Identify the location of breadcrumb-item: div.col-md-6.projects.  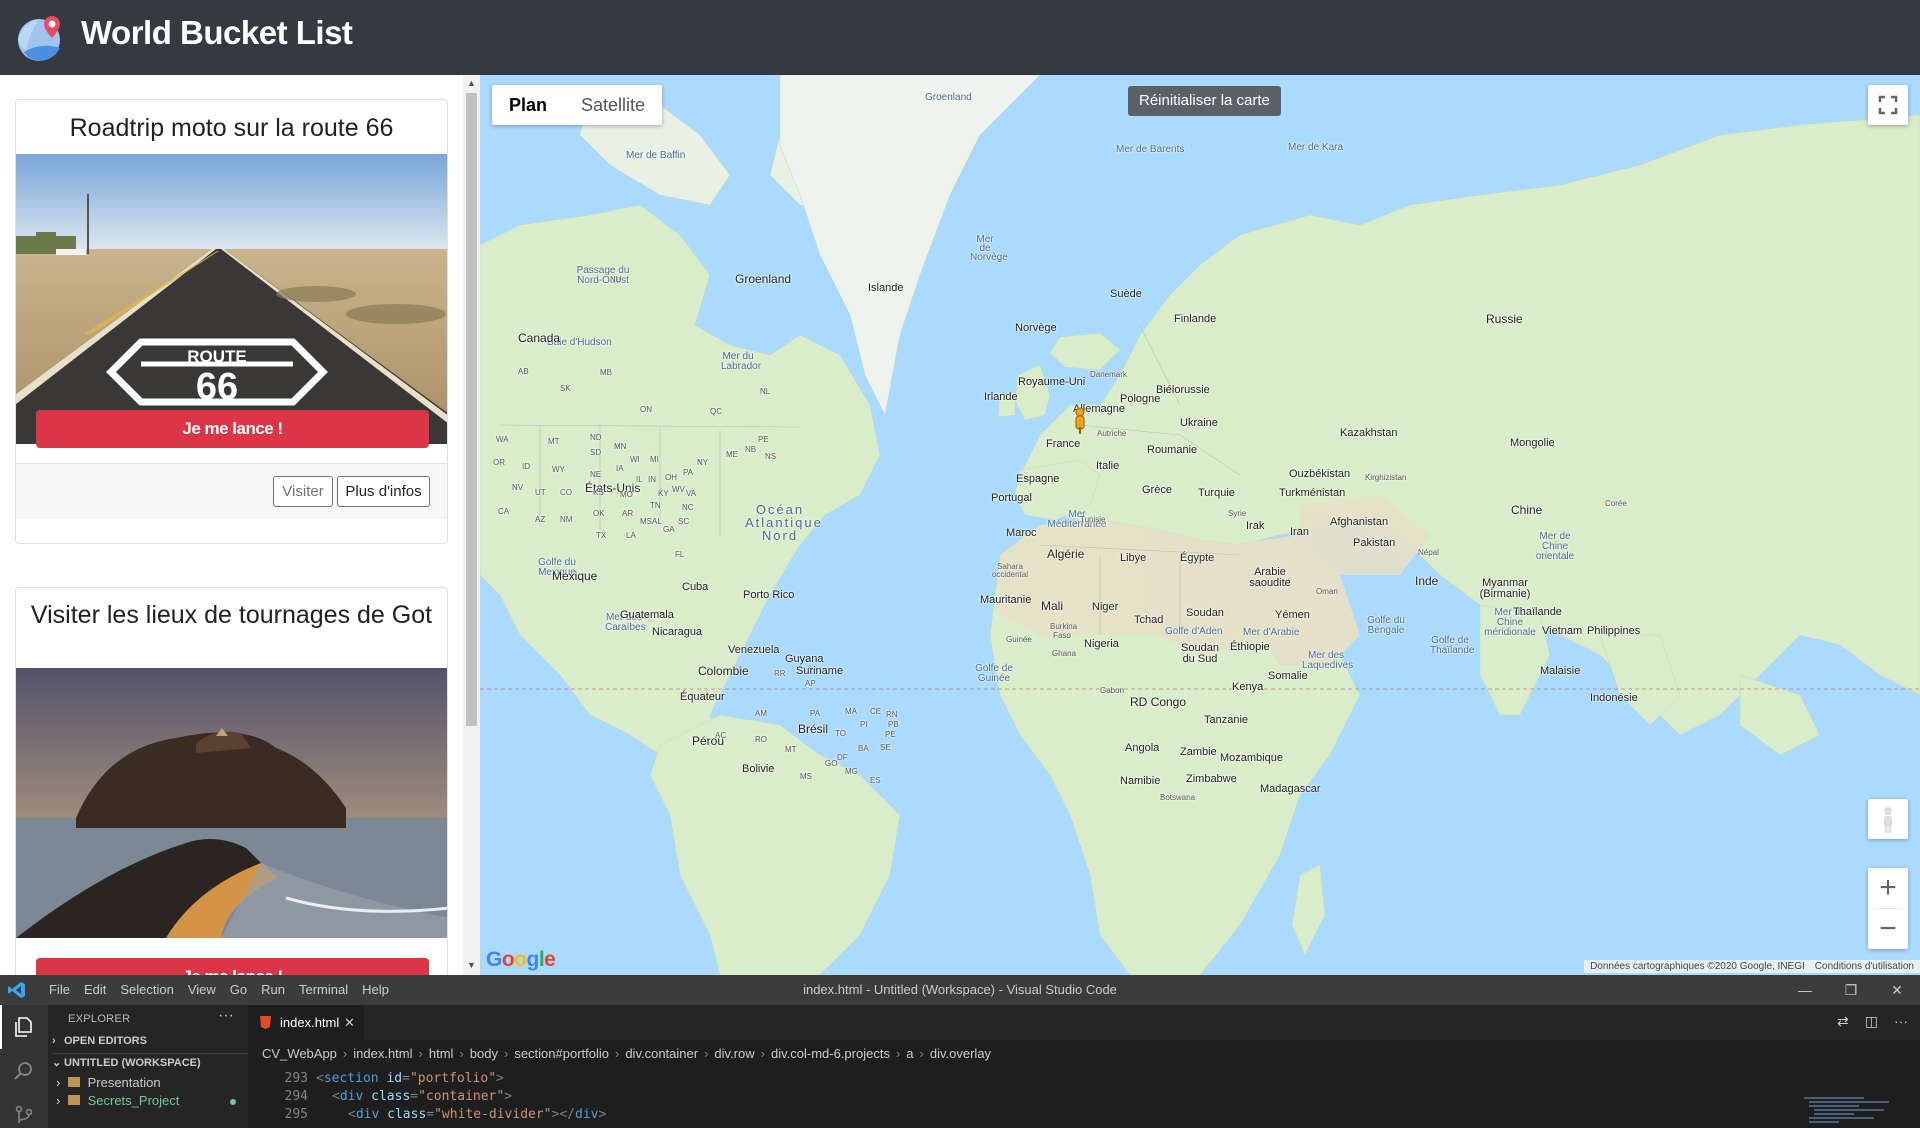
(830, 1053).